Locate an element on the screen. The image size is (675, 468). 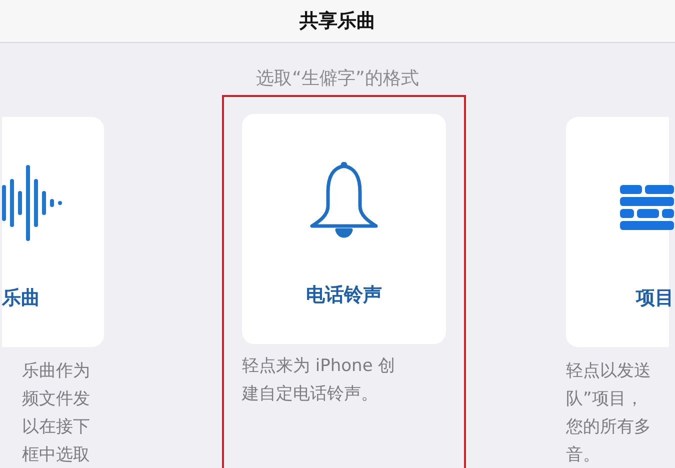
waveform-icon is located at coordinates (33, 203).